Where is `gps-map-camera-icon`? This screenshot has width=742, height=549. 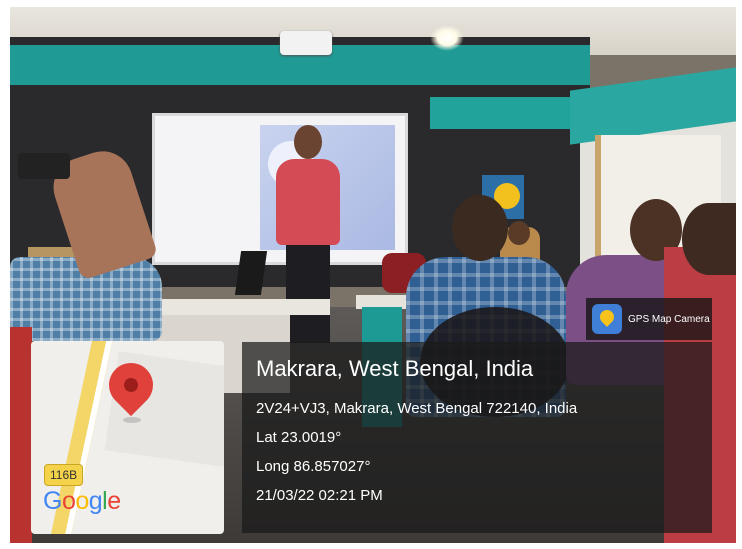 gps-map-camera-icon is located at coordinates (607, 319).